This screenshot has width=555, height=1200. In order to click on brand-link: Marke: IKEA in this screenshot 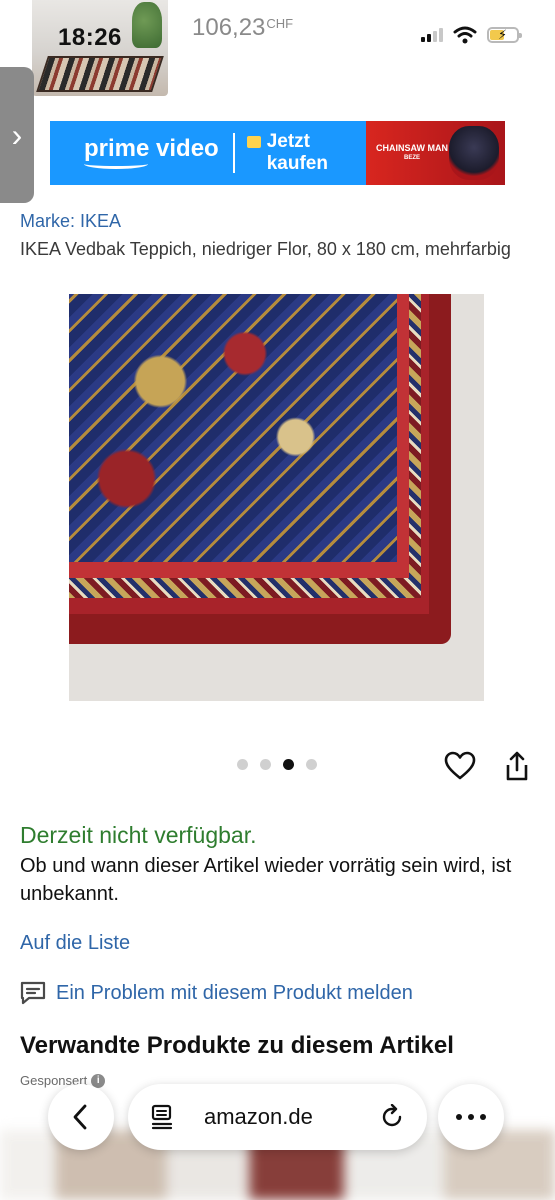, I will do `click(70, 221)`.